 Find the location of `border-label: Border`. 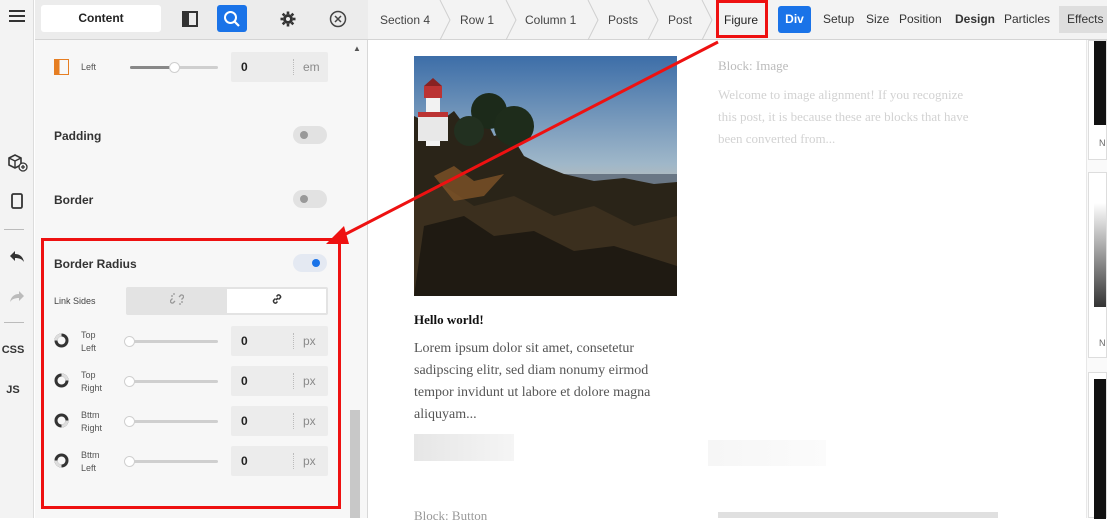

border-label: Border is located at coordinates (74, 200).